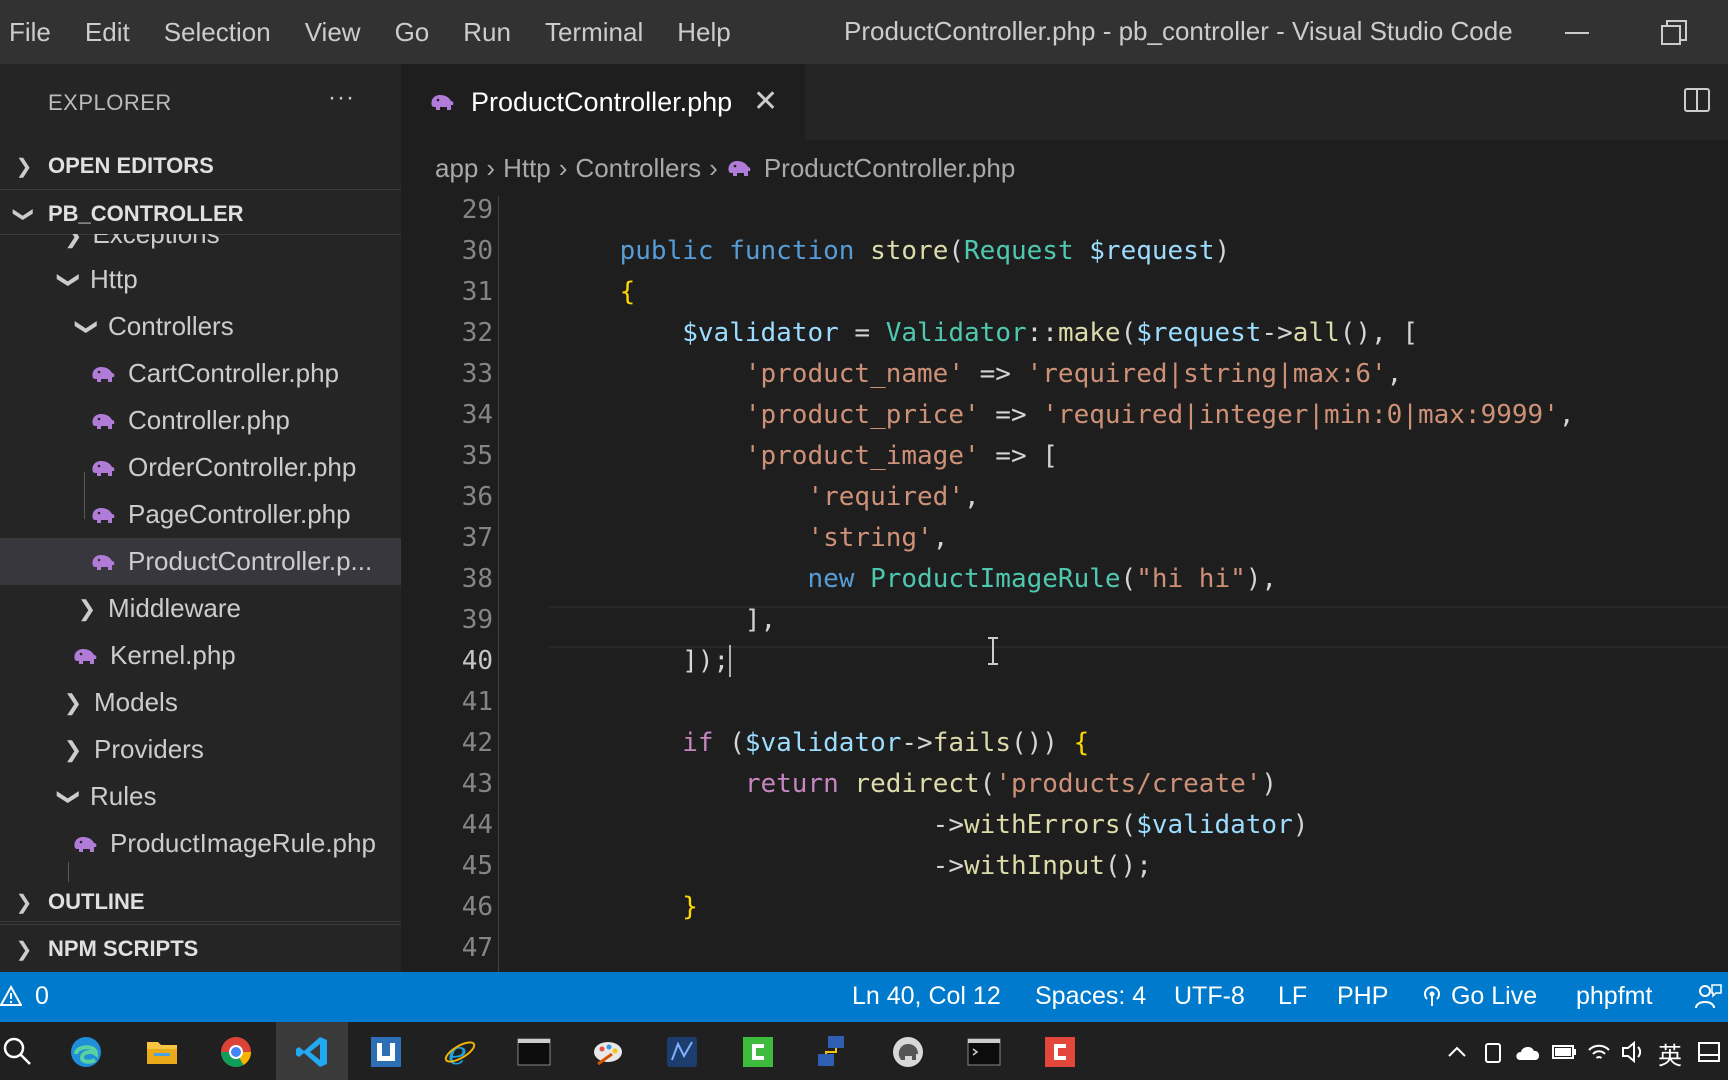 The image size is (1728, 1080). I want to click on battery-icon, so click(1564, 1052).